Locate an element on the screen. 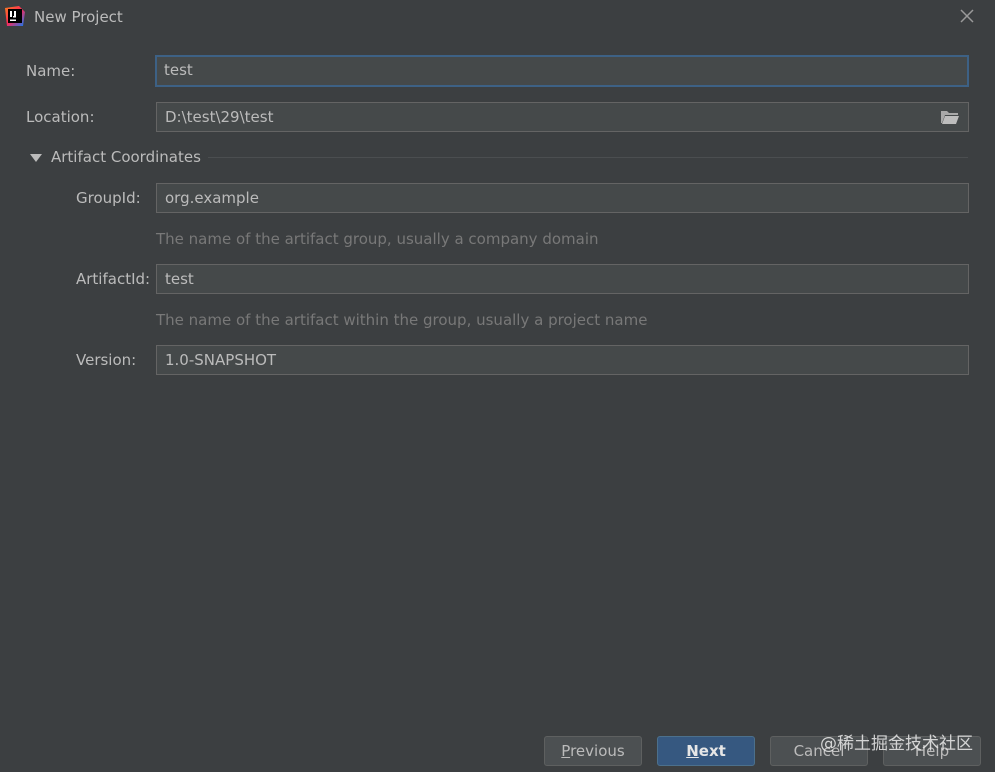  title-bar: New Project is located at coordinates (497, 18).